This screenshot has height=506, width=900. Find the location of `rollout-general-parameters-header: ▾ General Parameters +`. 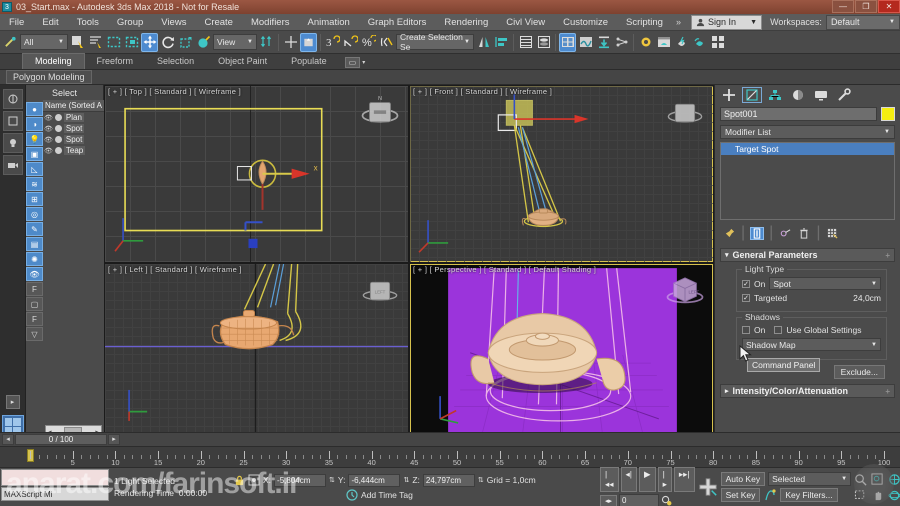

rollout-general-parameters-header: ▾ General Parameters + is located at coordinates (807, 255).